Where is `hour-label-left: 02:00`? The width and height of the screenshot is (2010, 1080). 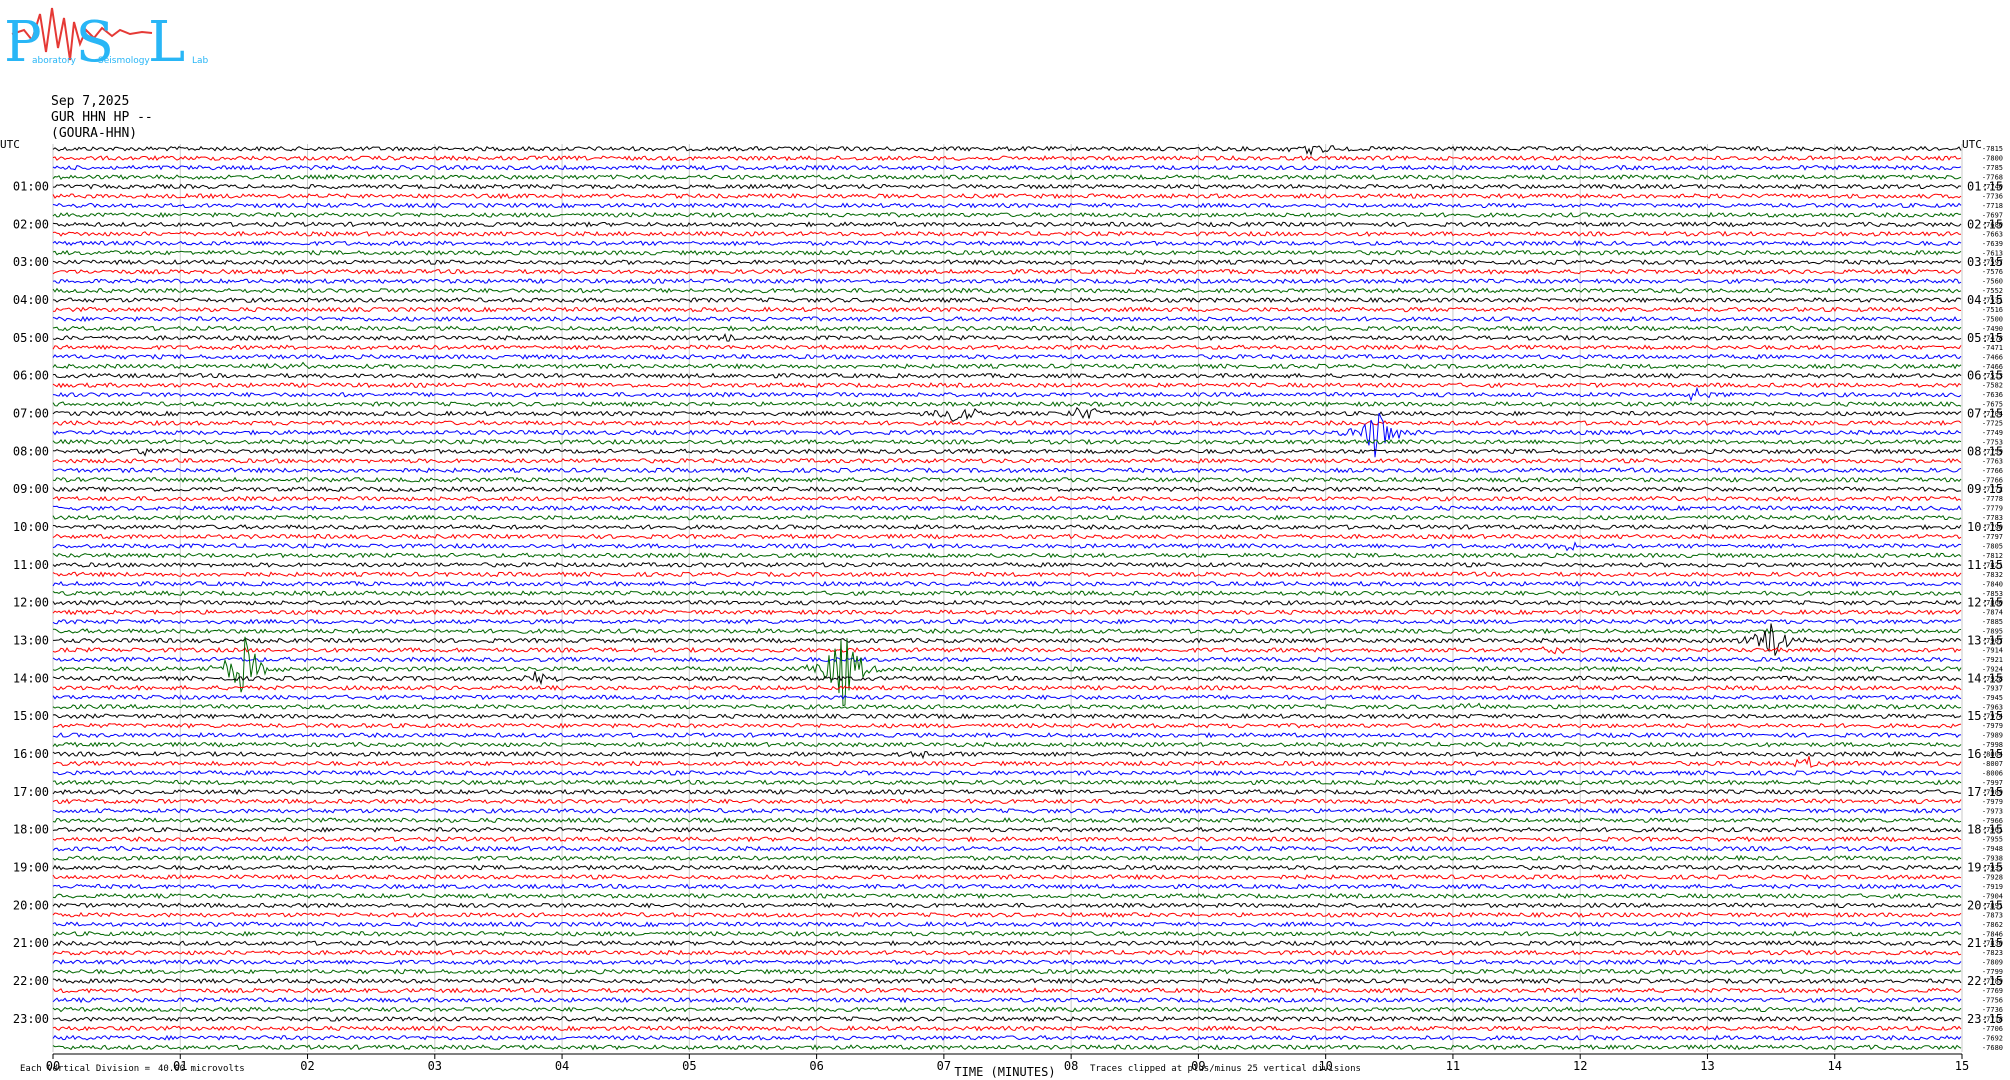
hour-label-left: 02:00 is located at coordinates (31, 224).